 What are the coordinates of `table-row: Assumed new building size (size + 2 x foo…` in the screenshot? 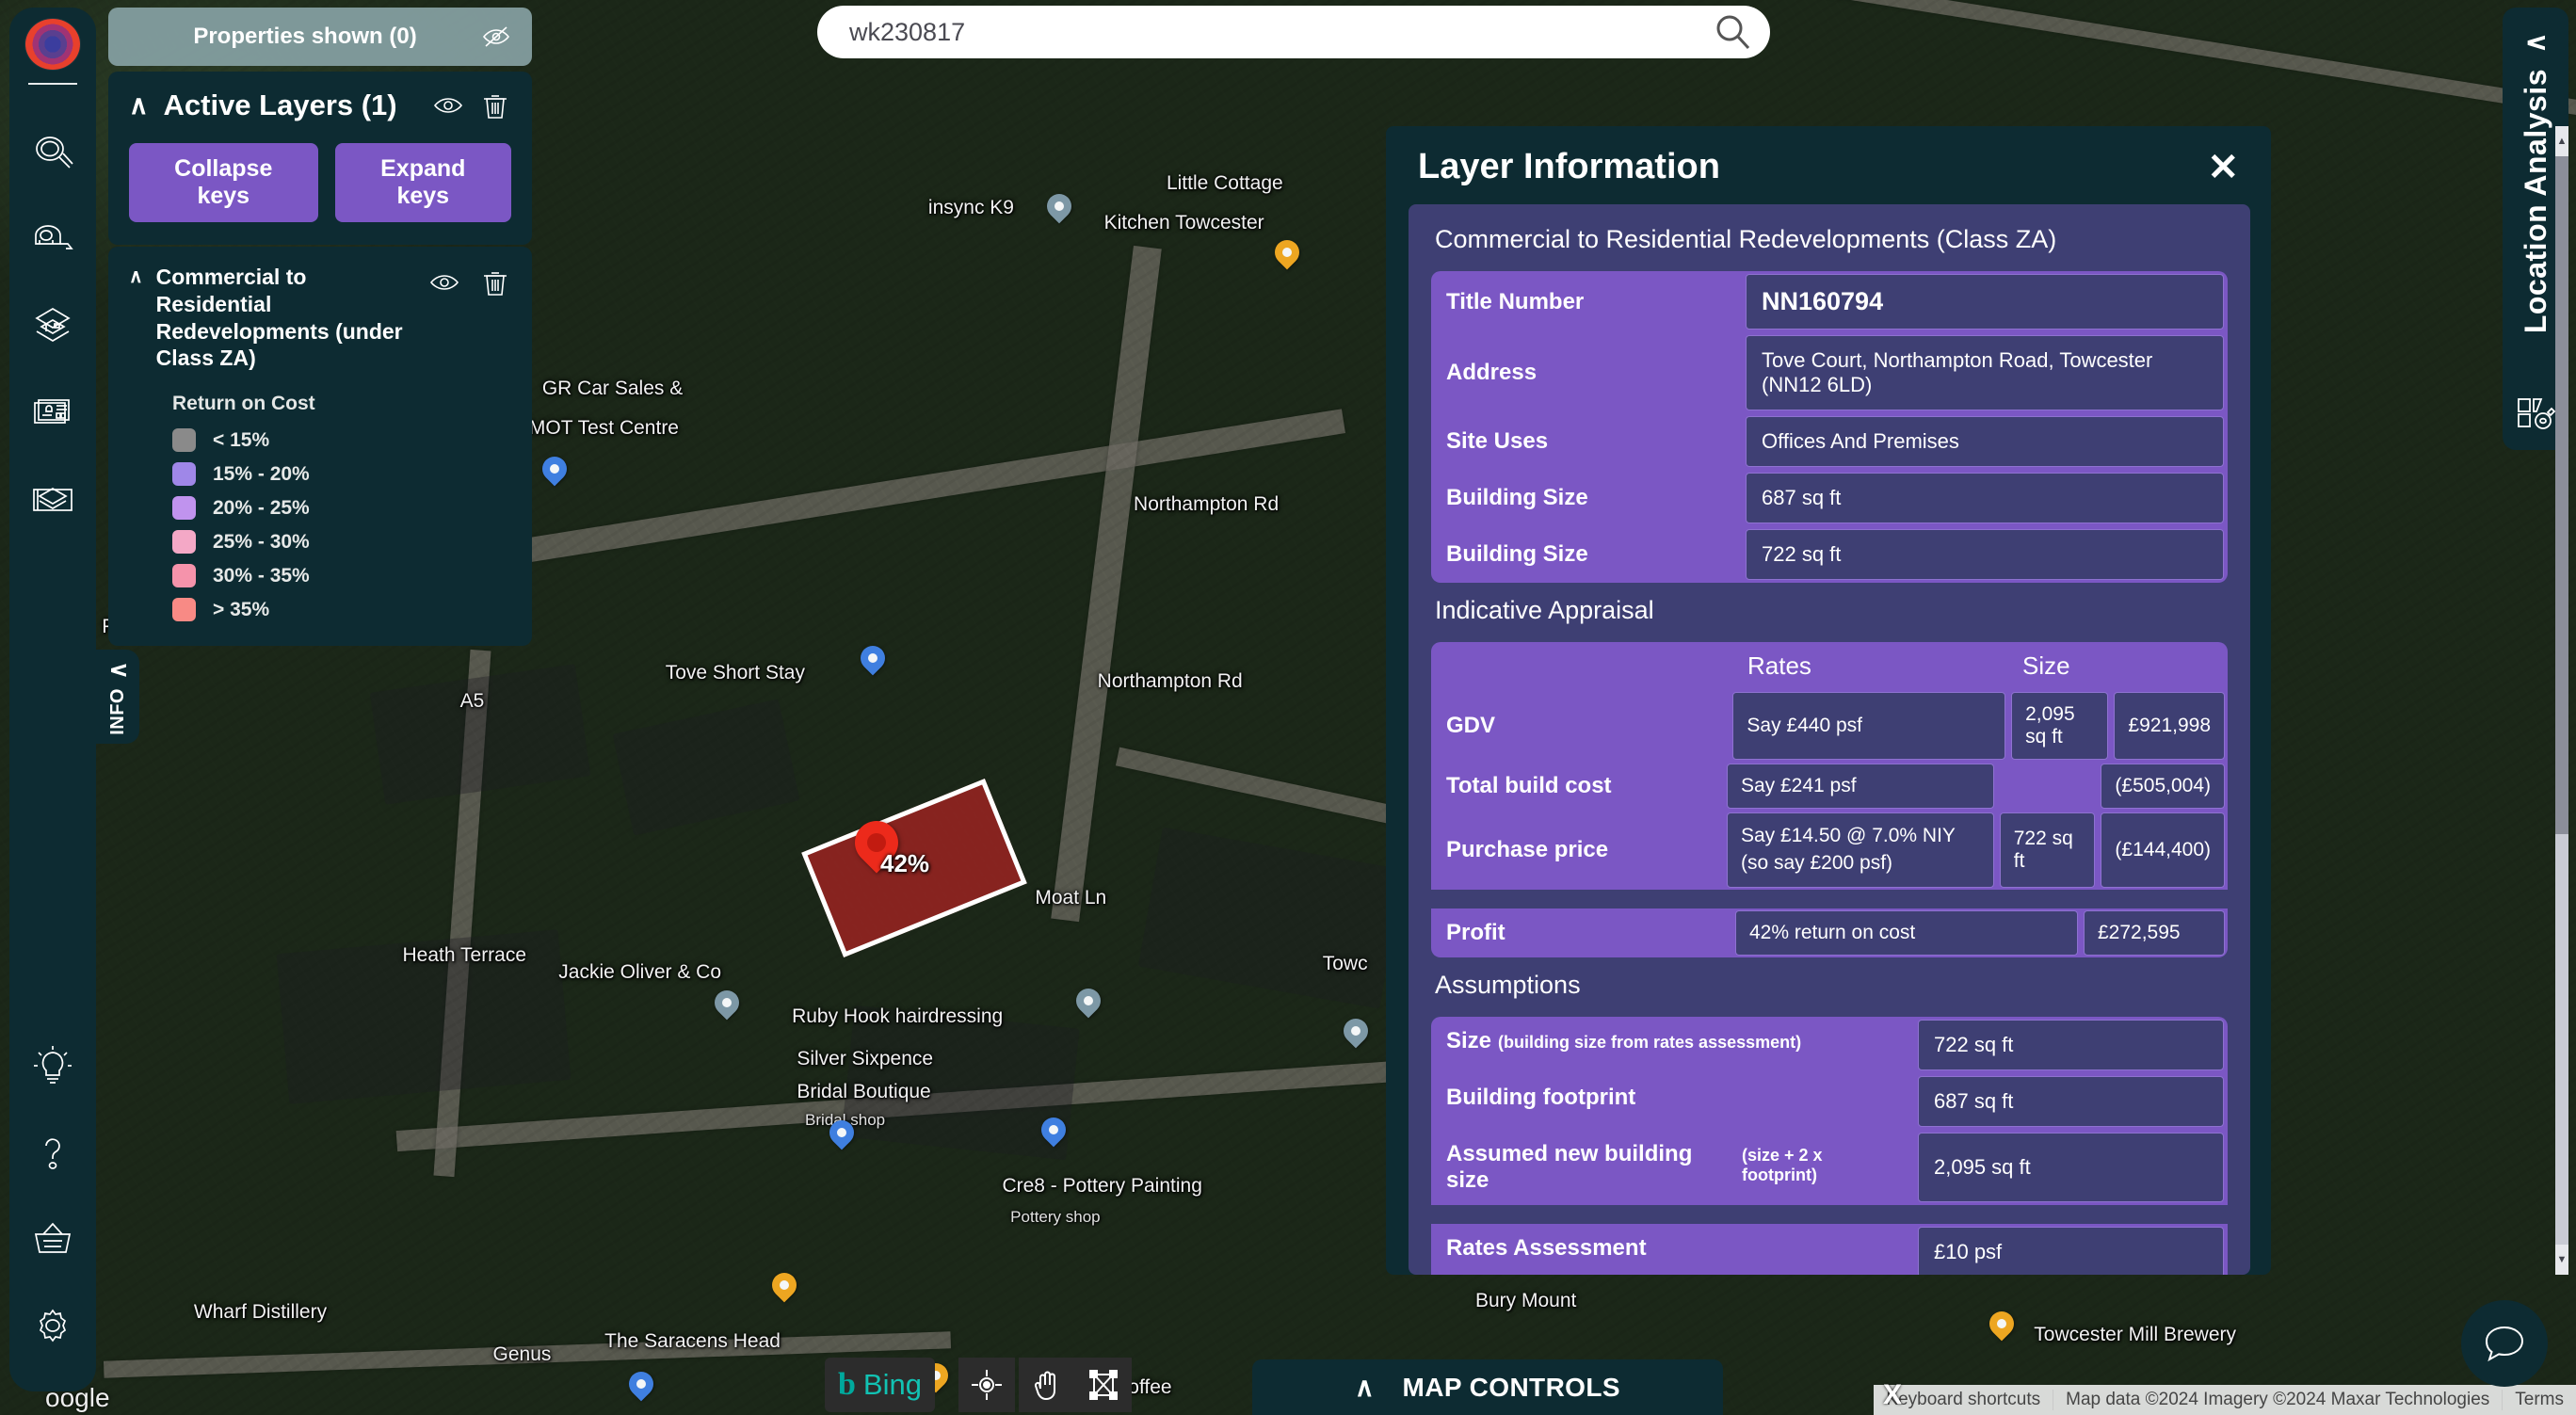 It's located at (1829, 1168).